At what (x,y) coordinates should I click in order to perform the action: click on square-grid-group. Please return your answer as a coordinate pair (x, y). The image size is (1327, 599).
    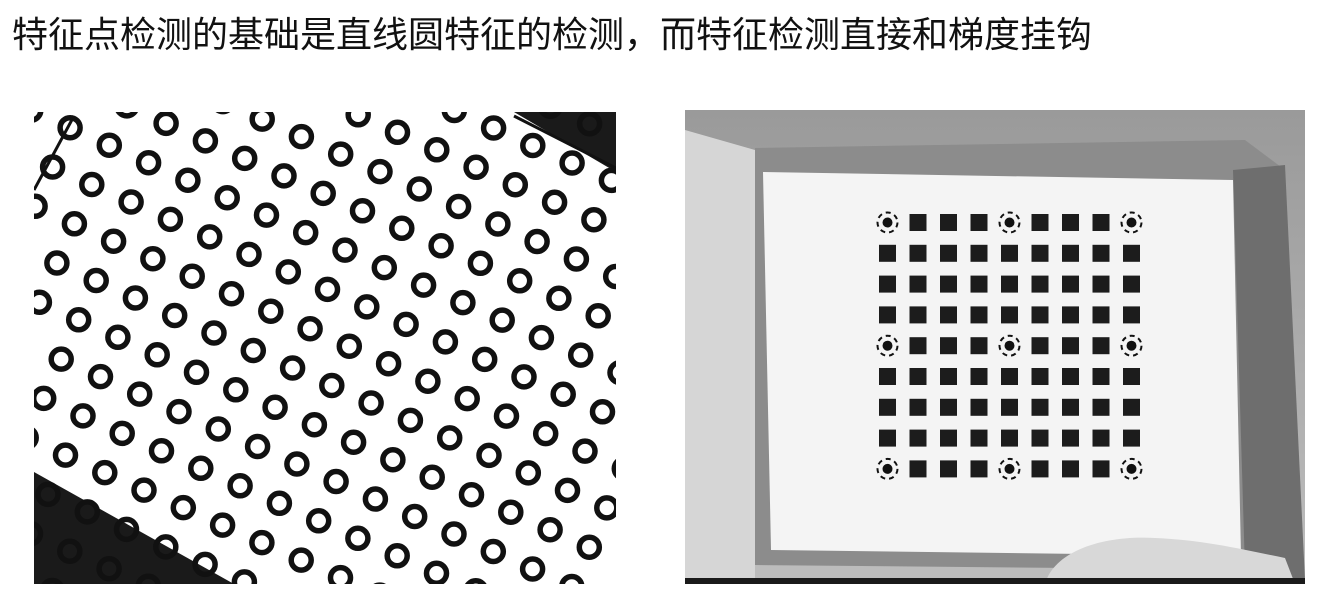
    Looking at the image, I should click on (1009, 345).